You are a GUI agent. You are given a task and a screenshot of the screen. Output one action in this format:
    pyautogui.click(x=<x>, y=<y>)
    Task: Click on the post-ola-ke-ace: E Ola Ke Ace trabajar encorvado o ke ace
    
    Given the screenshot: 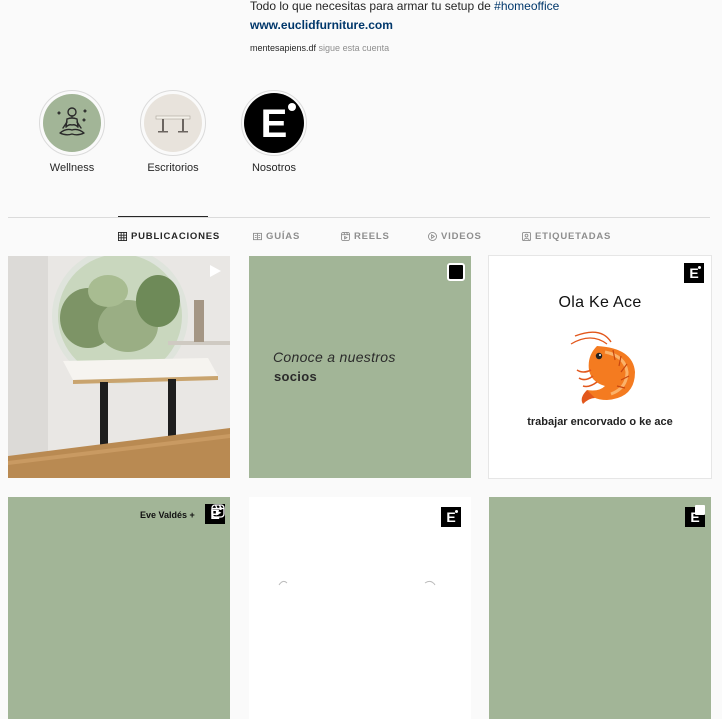 What is the action you would take?
    pyautogui.click(x=600, y=367)
    